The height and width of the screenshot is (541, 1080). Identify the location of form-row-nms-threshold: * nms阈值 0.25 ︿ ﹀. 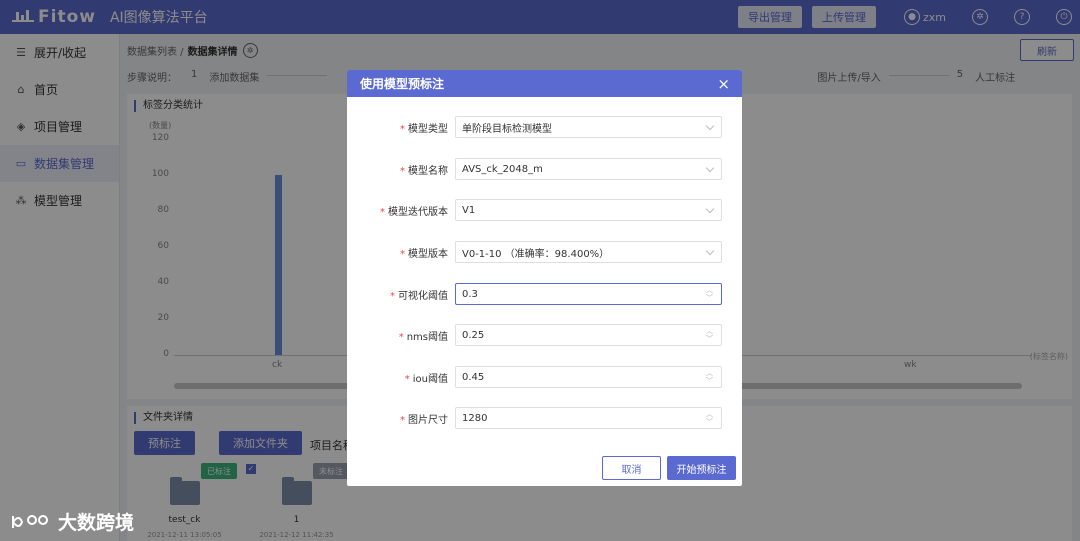
(544, 335).